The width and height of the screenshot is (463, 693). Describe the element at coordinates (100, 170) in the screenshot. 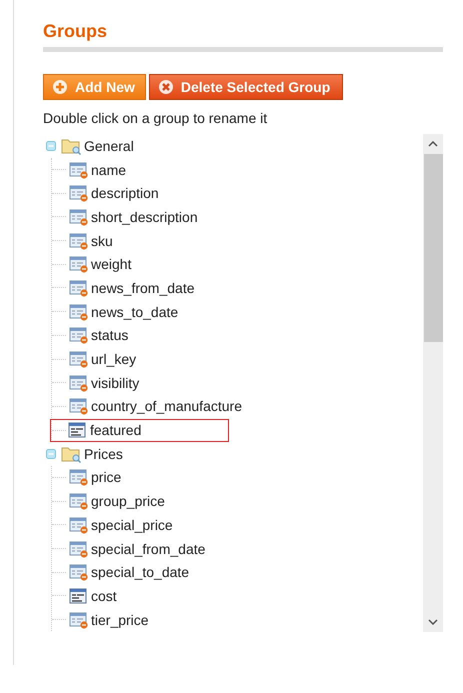

I see `attribute-item: name` at that location.